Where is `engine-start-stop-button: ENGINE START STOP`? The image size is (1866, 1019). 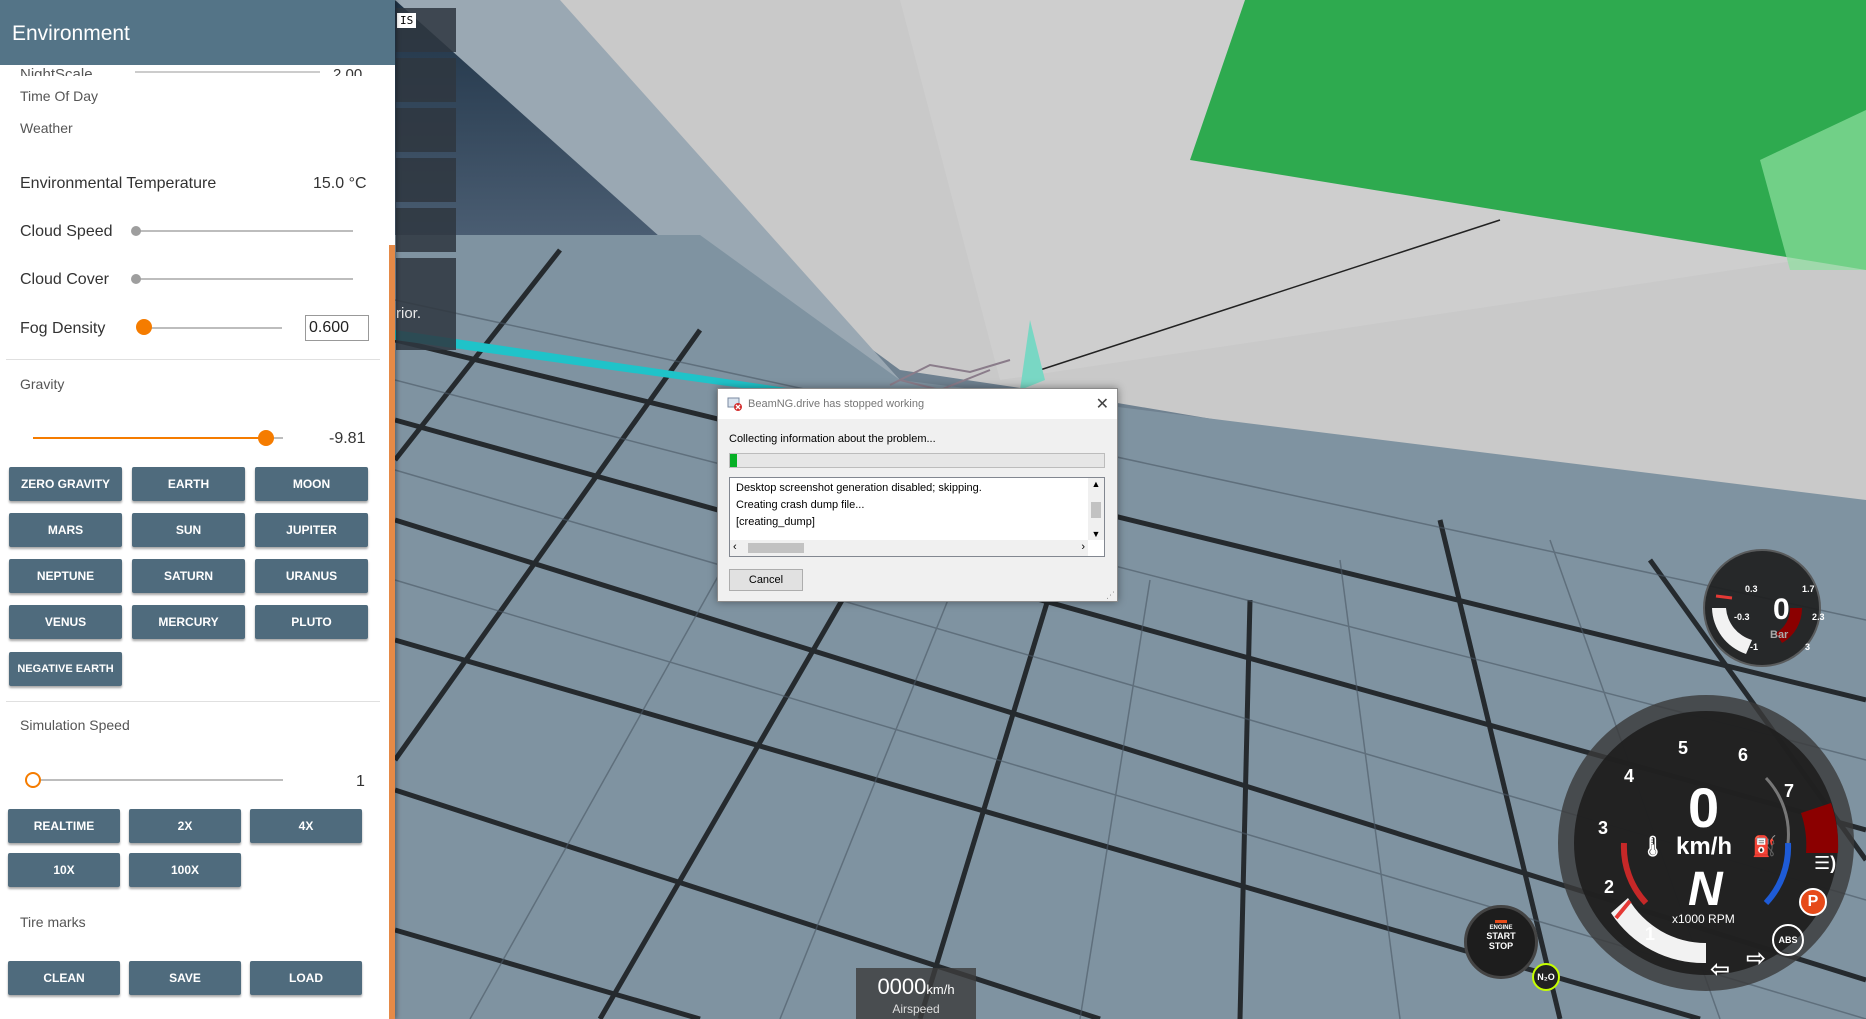
engine-start-stop-button: ENGINE START STOP is located at coordinates (1501, 942).